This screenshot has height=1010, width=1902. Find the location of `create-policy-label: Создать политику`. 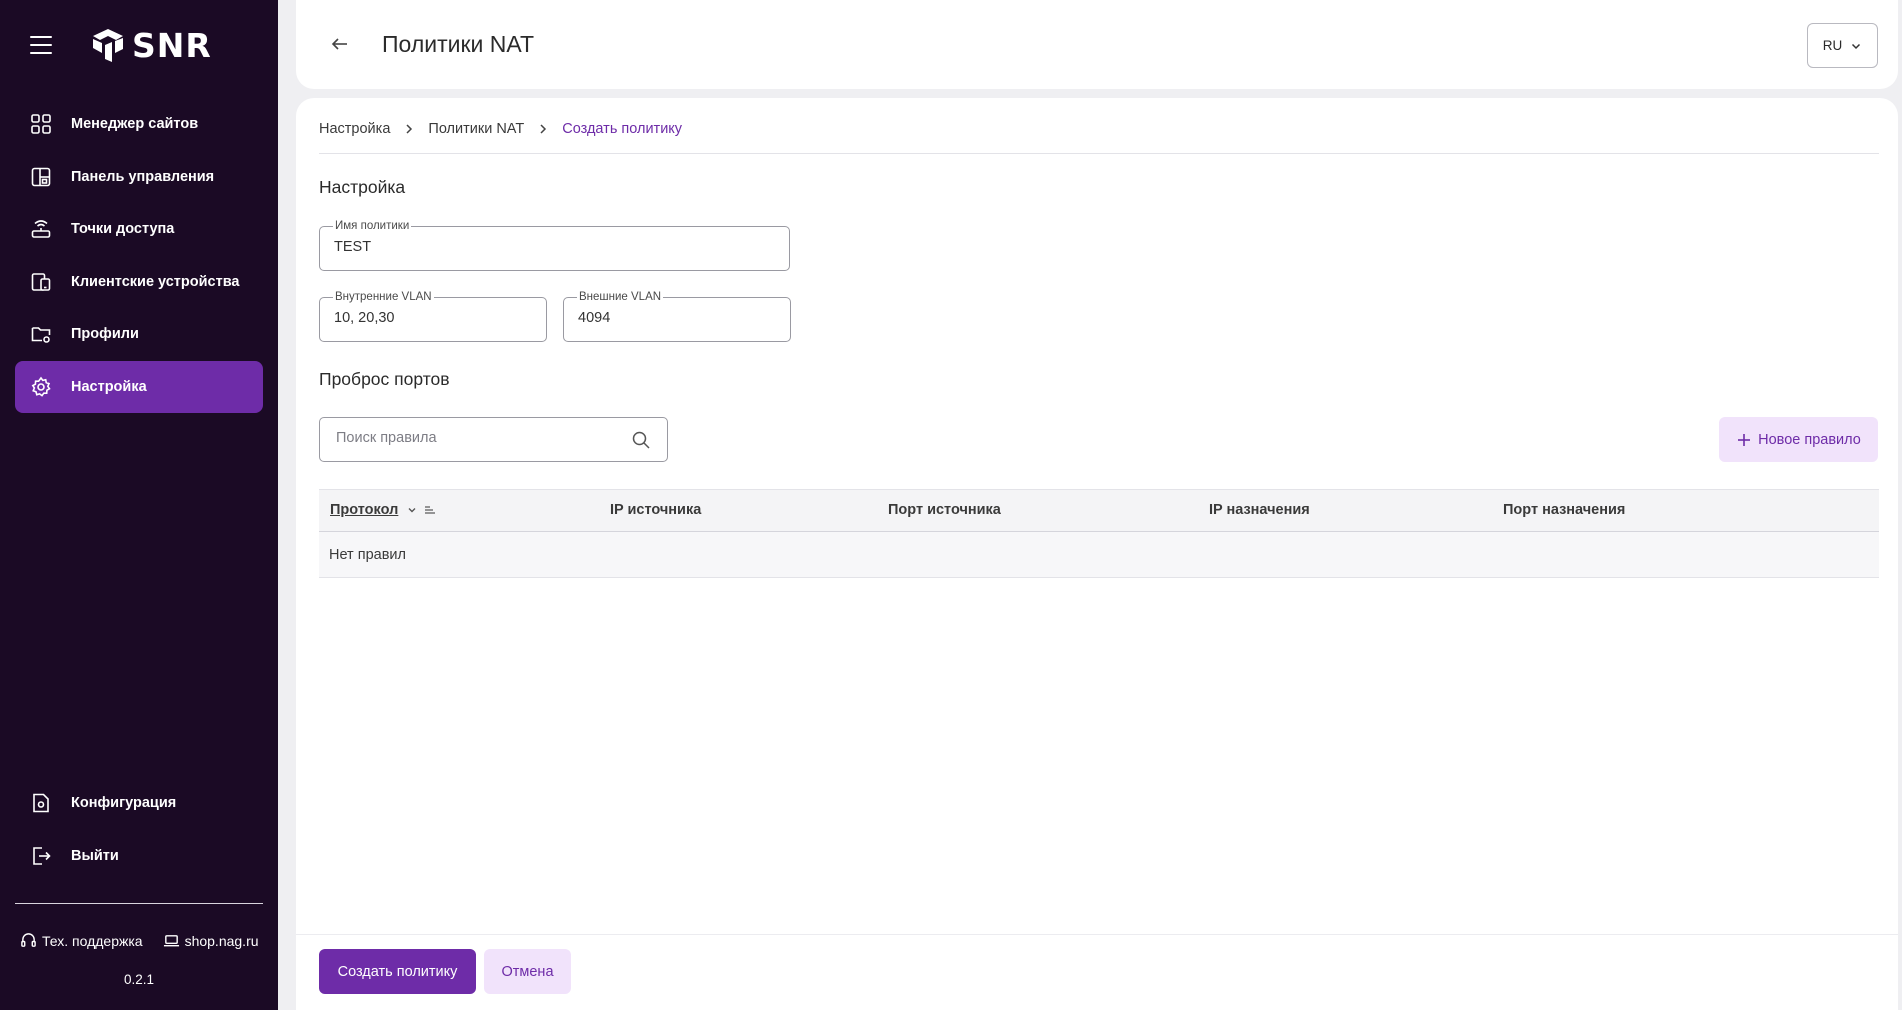

create-policy-label: Создать политику is located at coordinates (397, 971).